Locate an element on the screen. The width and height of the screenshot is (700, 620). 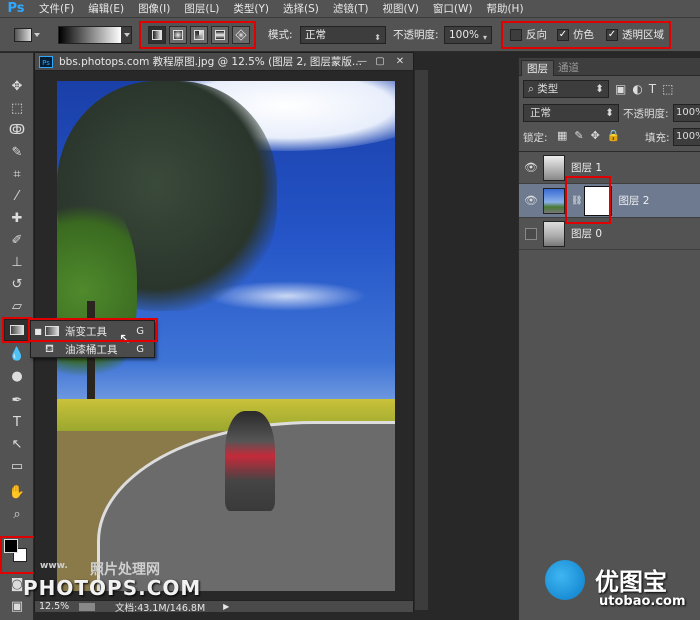
minimize-icon: — is located at coordinates (362, 61).